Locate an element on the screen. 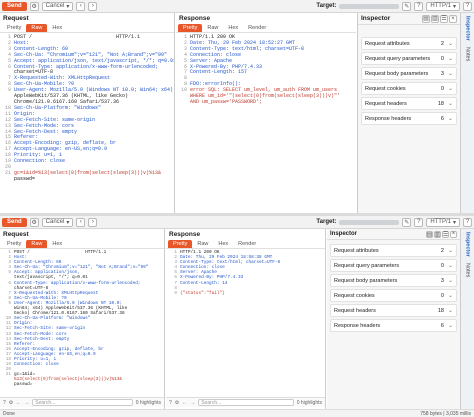 This screenshot has height=417, width=474. line-text: Content-Length: 157 is located at coordinates (219, 72).